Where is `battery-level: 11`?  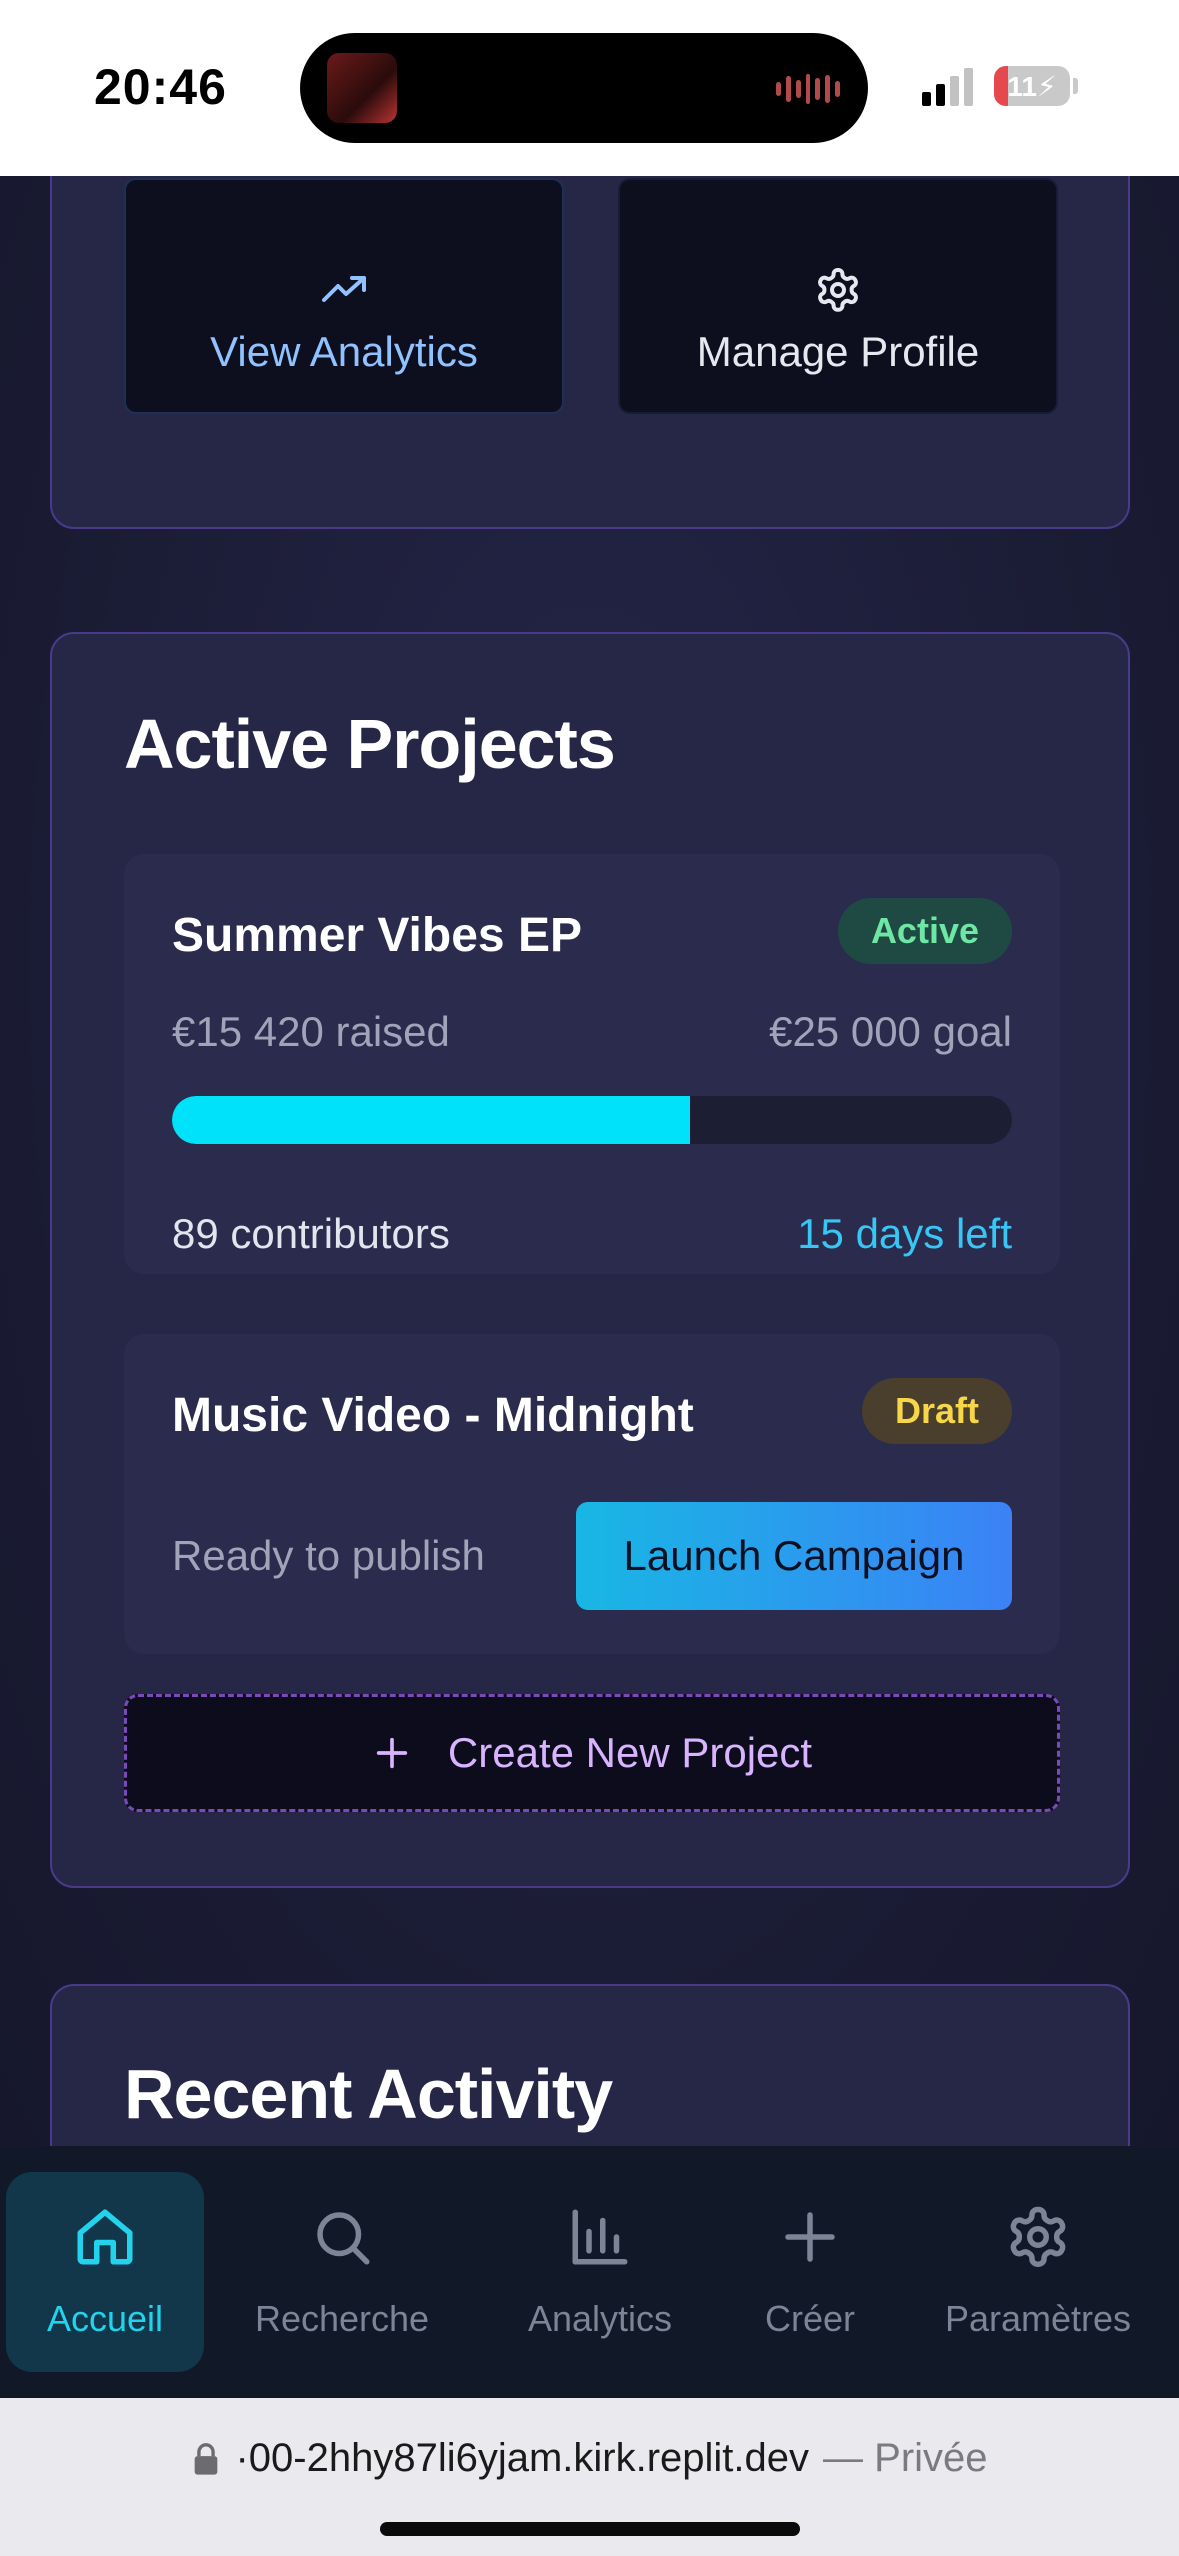
battery-level: 11 is located at coordinates (1022, 86).